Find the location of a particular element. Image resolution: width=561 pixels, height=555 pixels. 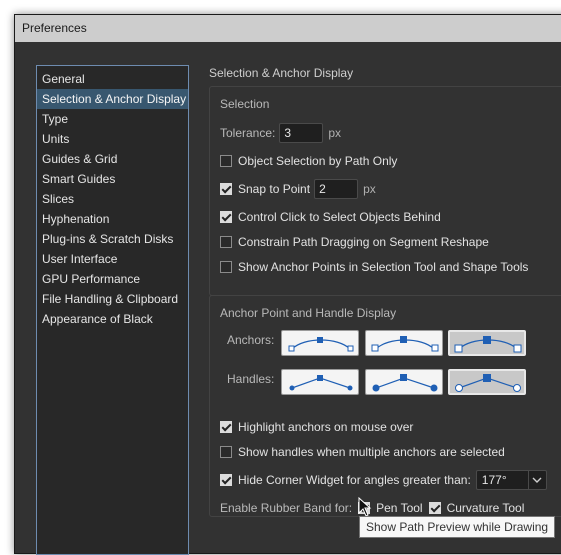

sidebar-item-plugins-scratch-disks: Plug-ins & Scratch Disks is located at coordinates (112, 239).